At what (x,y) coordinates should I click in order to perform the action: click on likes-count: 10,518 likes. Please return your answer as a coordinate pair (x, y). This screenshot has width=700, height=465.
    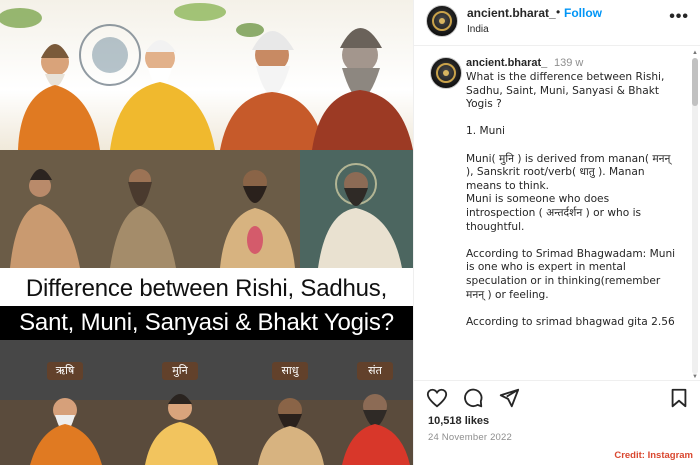
    Looking at the image, I should click on (458, 421).